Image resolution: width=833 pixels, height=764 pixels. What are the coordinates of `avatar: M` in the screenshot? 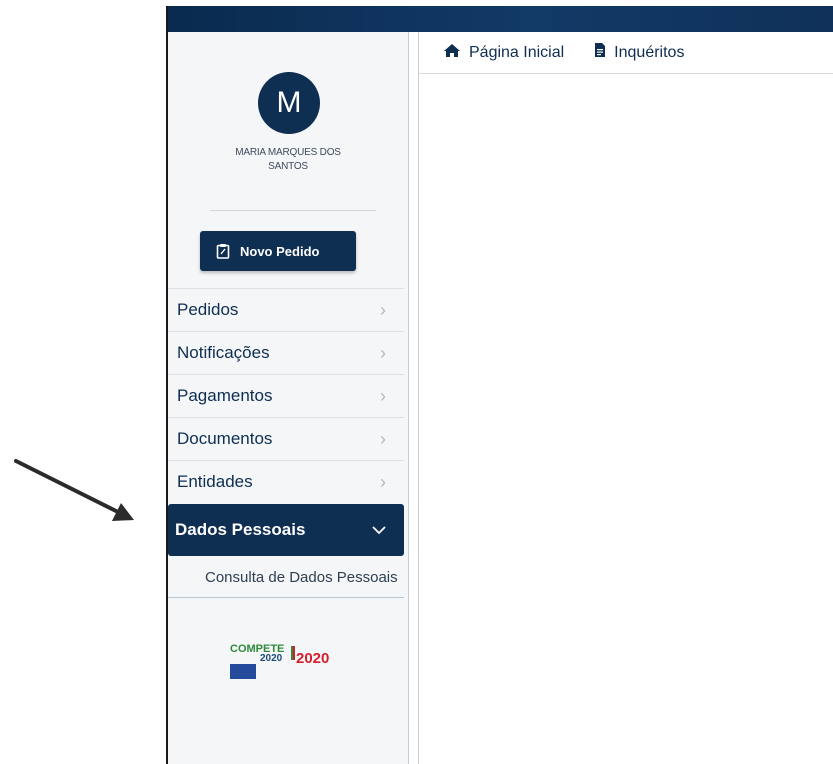 It's located at (289, 103).